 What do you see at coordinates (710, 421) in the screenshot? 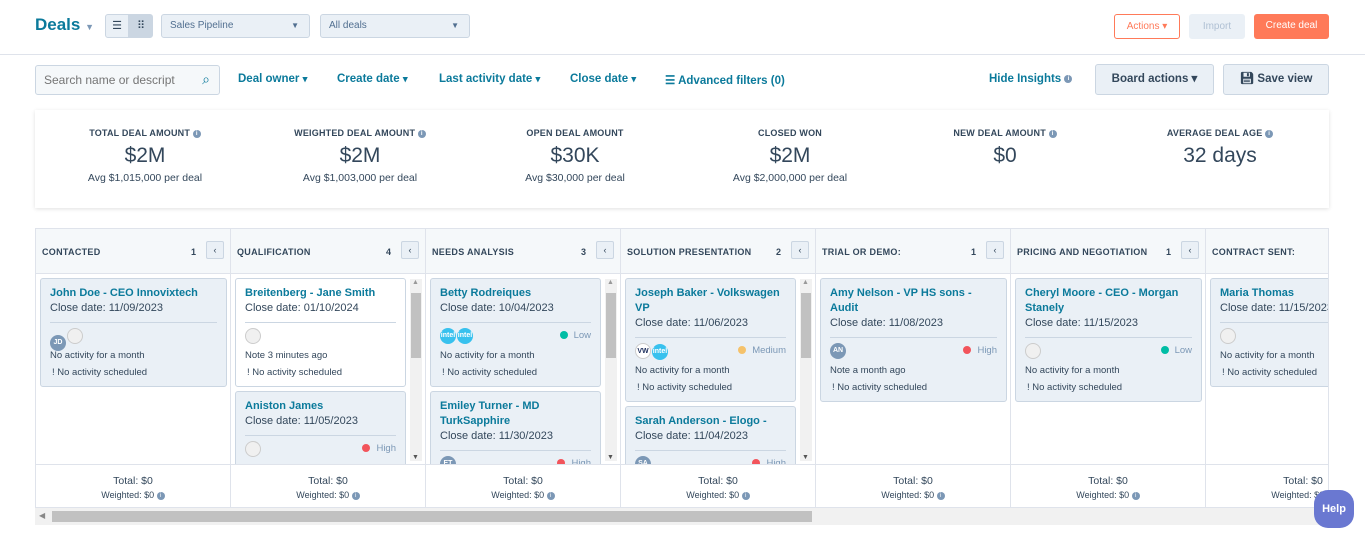
I see `deal-name-link: Sarah Anderson - Elogo -` at bounding box center [710, 421].